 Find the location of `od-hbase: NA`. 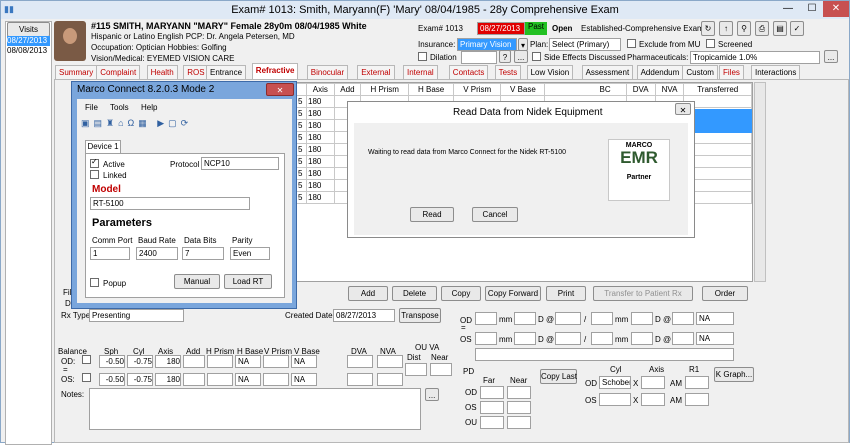

od-hbase: NA is located at coordinates (248, 361).